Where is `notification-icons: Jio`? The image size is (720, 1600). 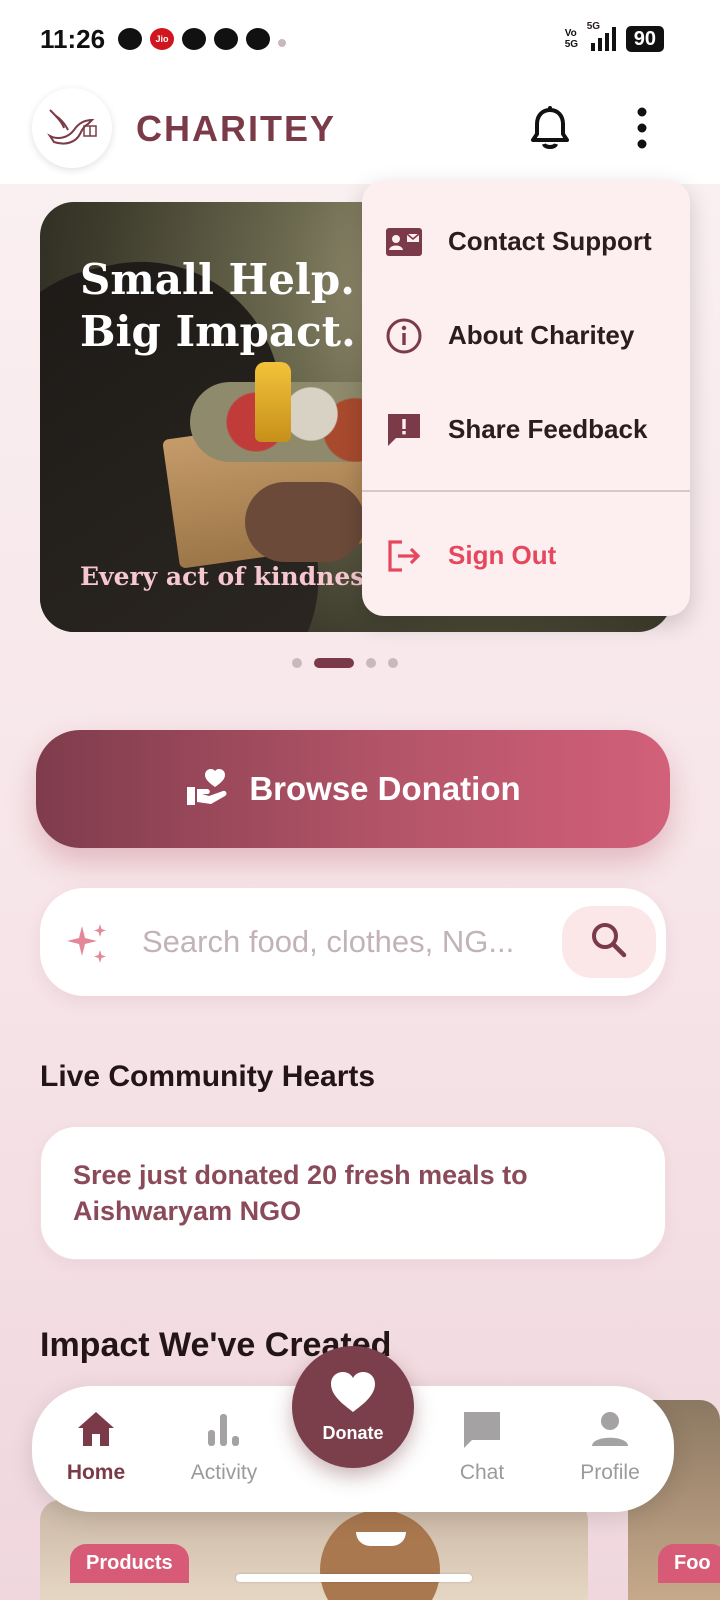 notification-icons: Jio is located at coordinates (202, 39).